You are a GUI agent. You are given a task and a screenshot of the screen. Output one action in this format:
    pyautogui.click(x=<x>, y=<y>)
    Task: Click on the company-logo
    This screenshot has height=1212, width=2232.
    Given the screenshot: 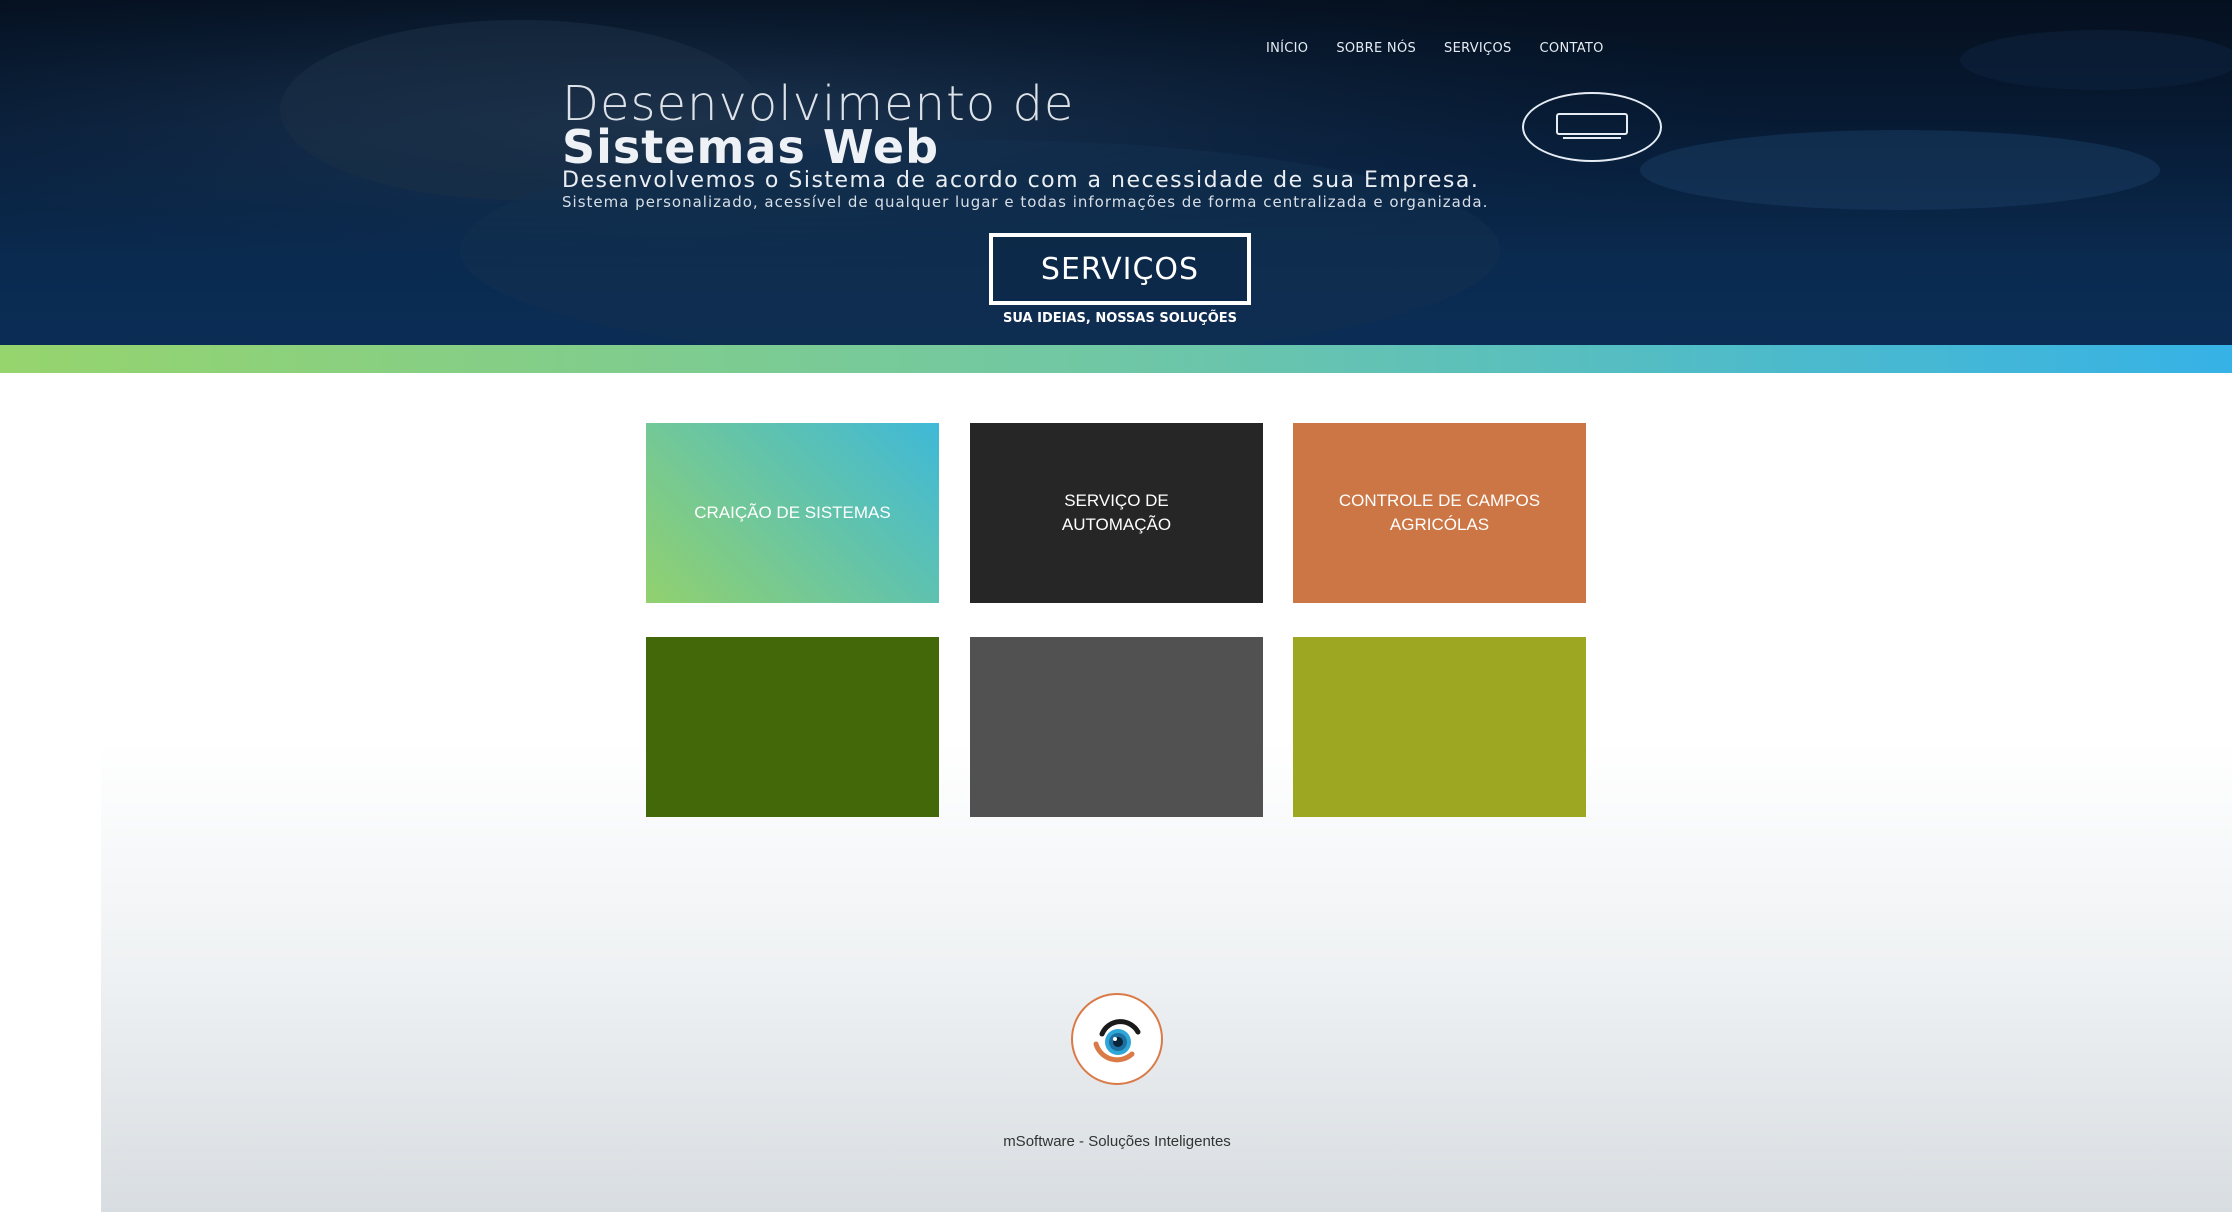 What is the action you would take?
    pyautogui.click(x=1117, y=1039)
    